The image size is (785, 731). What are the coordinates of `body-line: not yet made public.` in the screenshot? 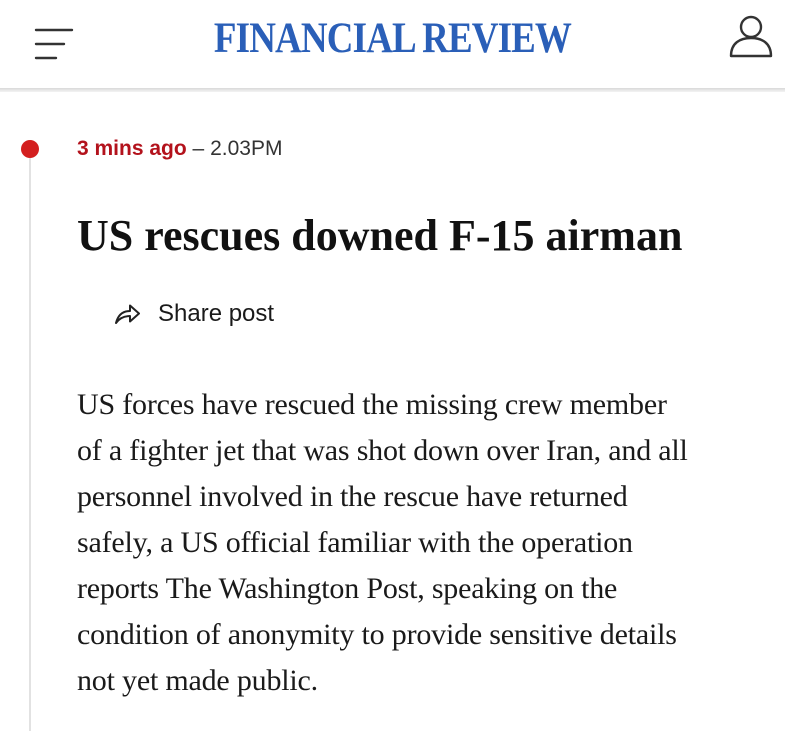 It's located at (197, 680).